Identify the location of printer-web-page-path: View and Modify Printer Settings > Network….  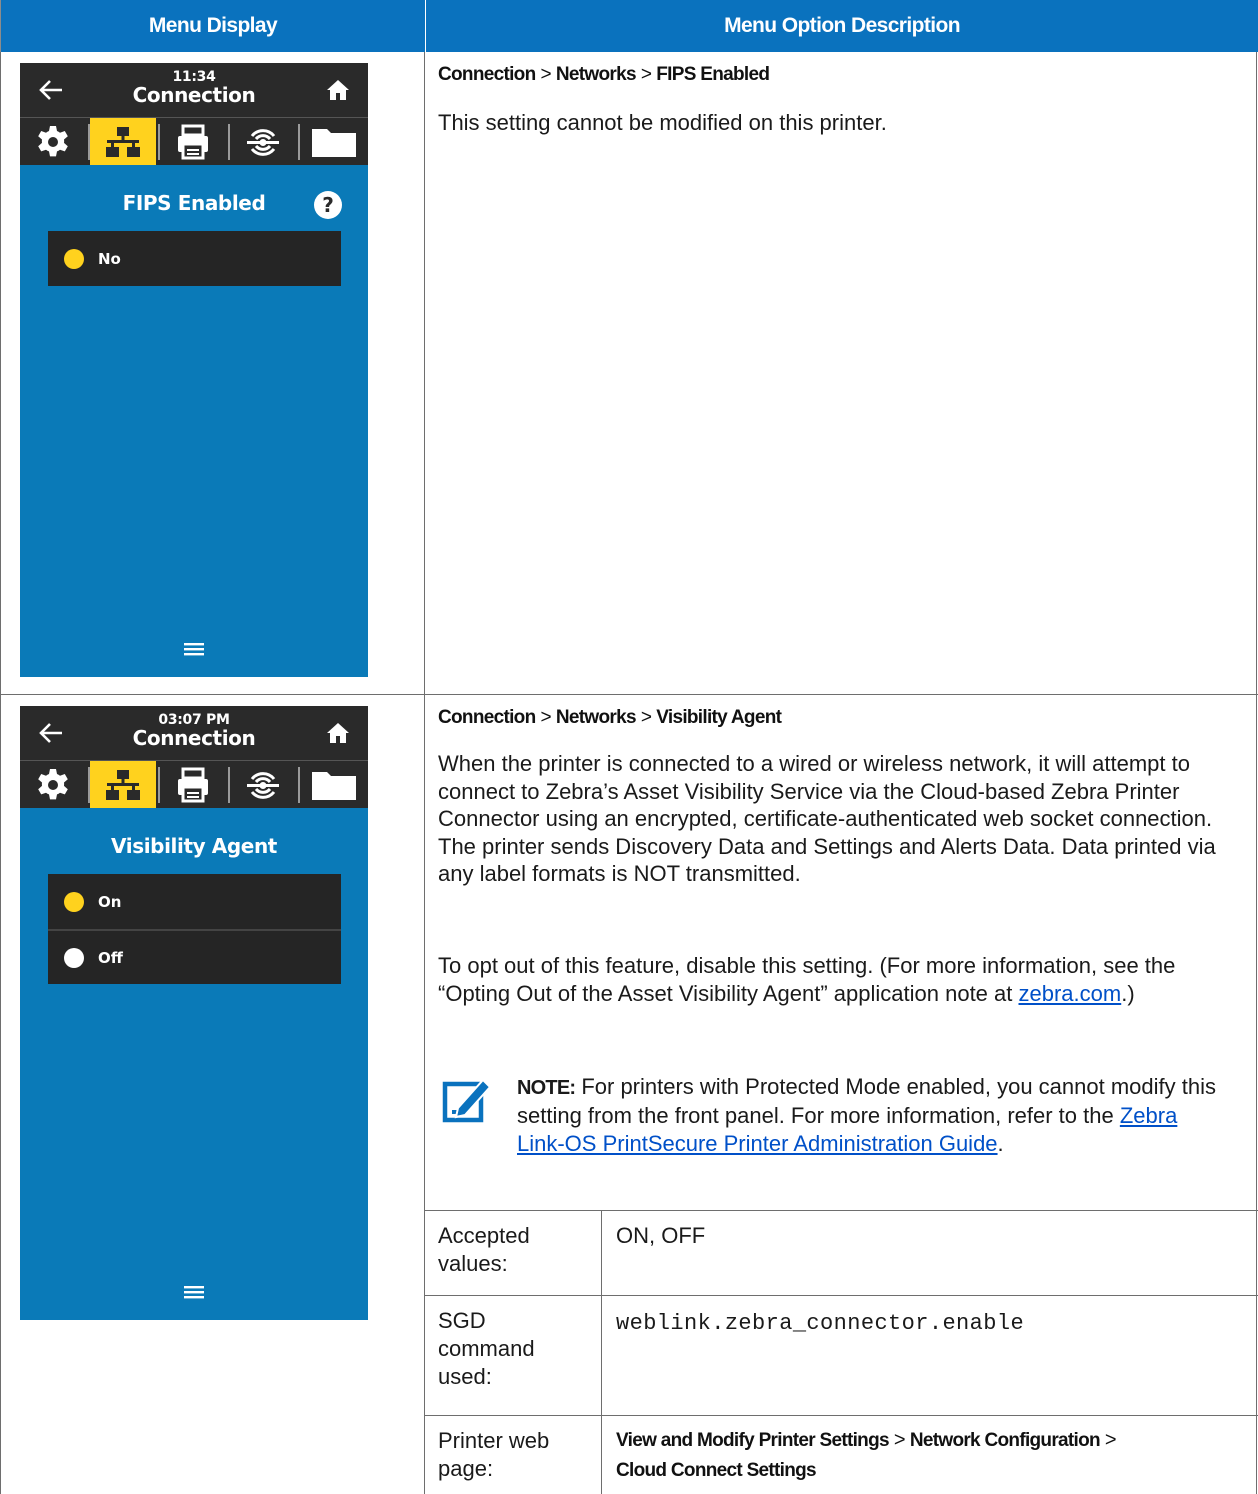
(866, 1455).